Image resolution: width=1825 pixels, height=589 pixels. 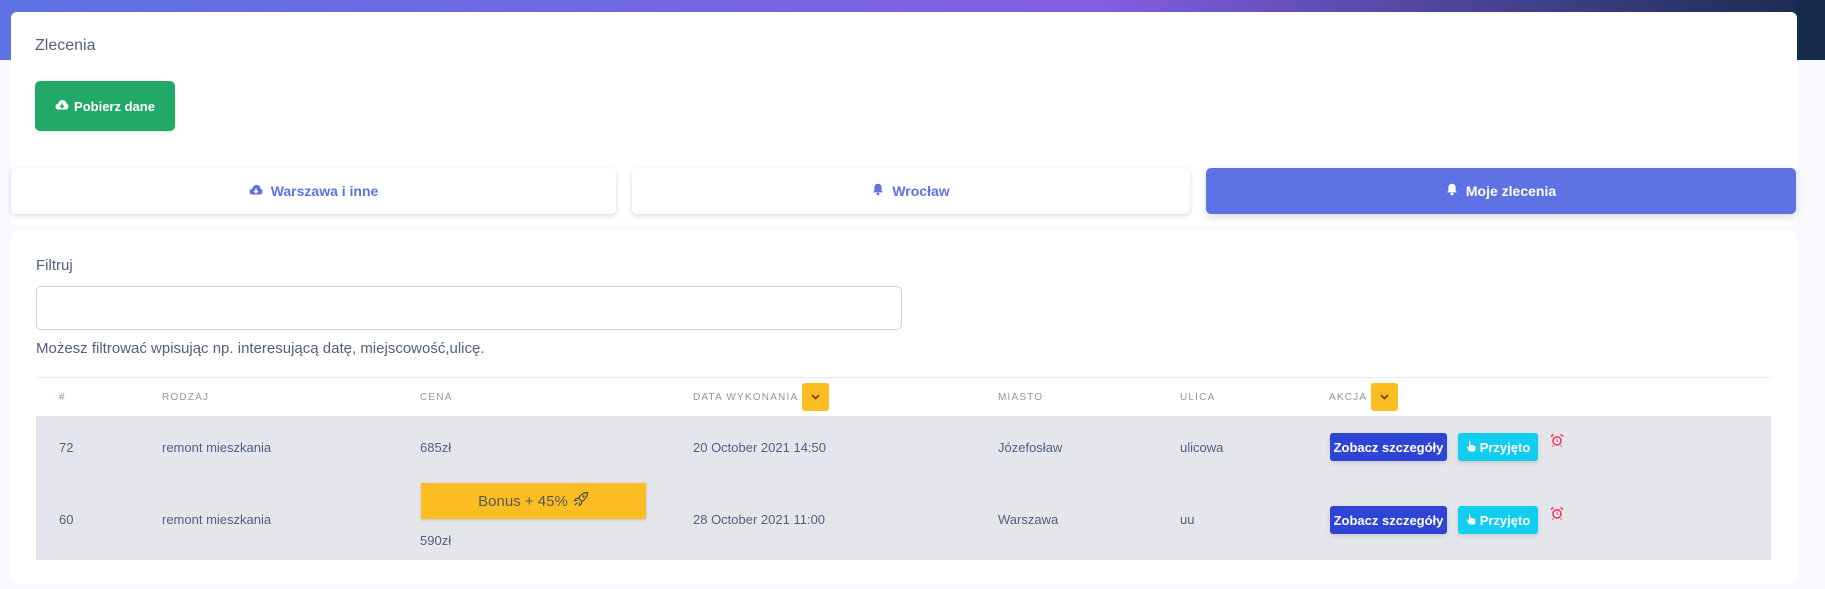 What do you see at coordinates (1030, 447) in the screenshot?
I see `cell-city: Józefosław` at bounding box center [1030, 447].